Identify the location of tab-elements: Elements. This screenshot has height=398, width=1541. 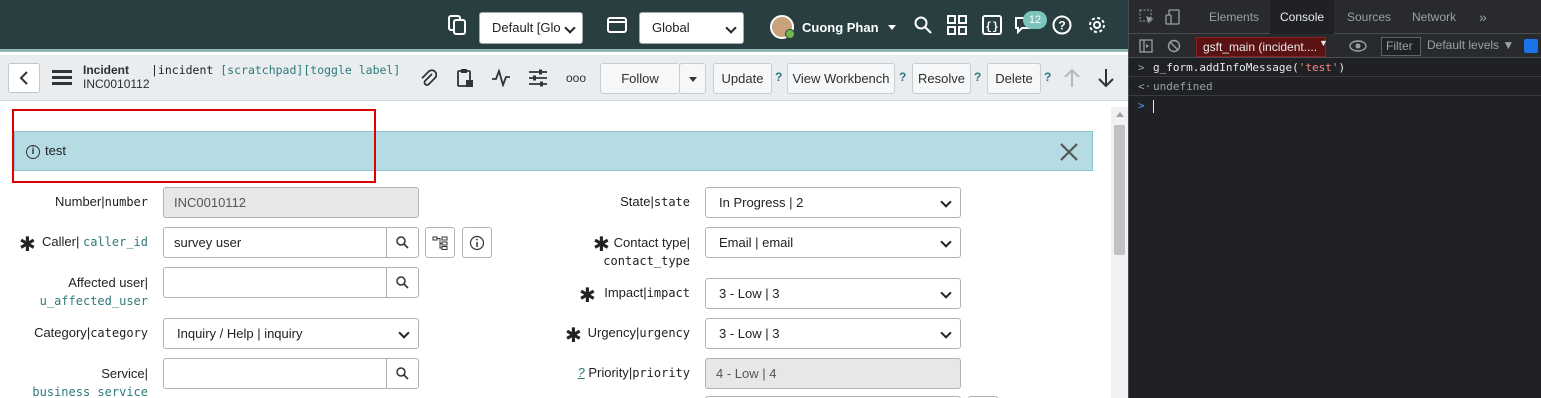
(1234, 17).